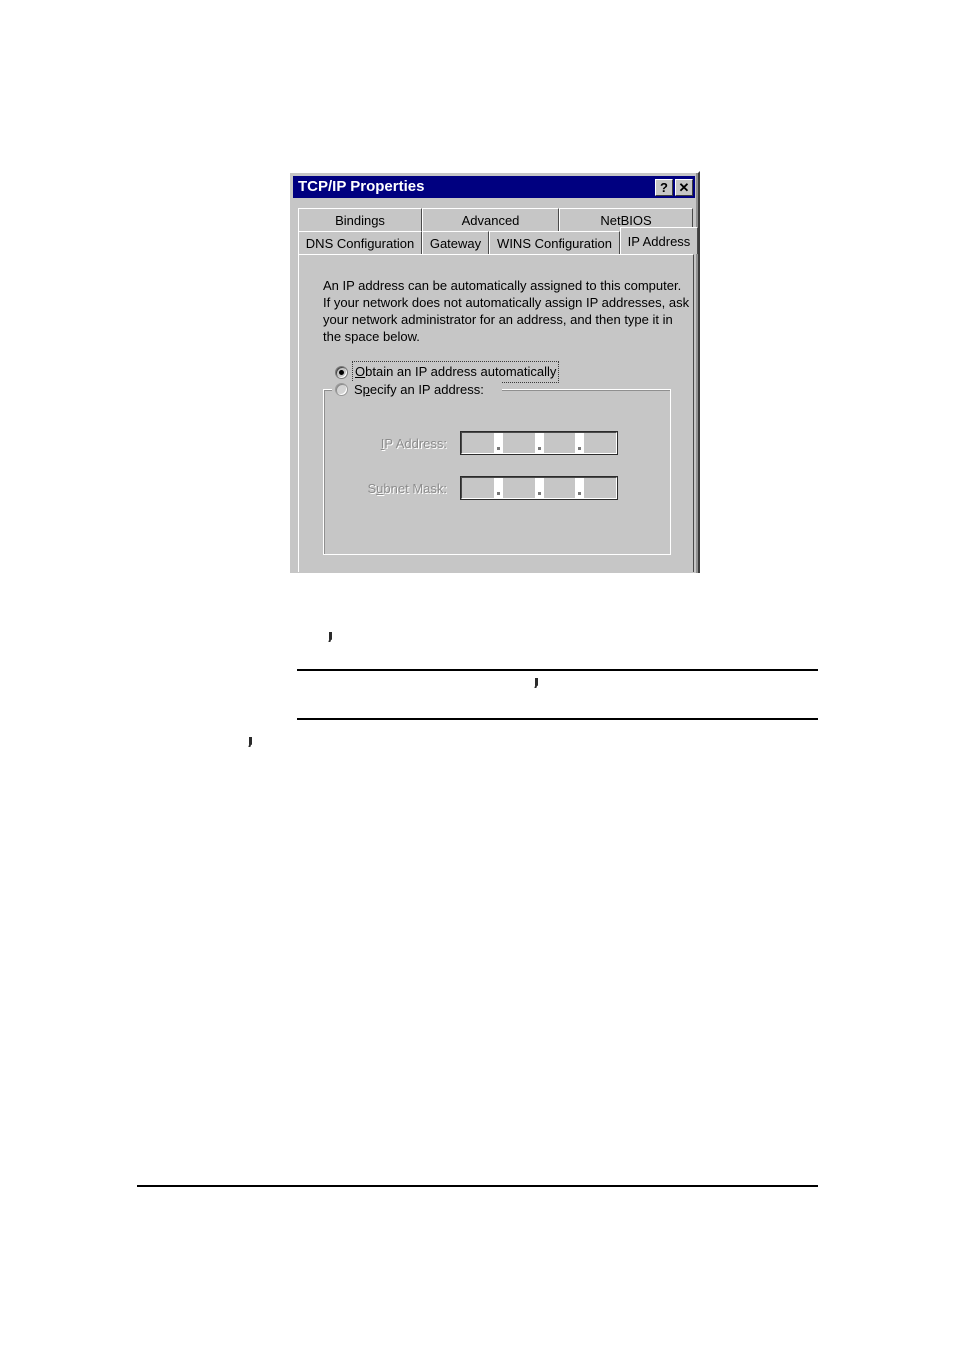  I want to click on tab-bindings: Bindings, so click(360, 219).